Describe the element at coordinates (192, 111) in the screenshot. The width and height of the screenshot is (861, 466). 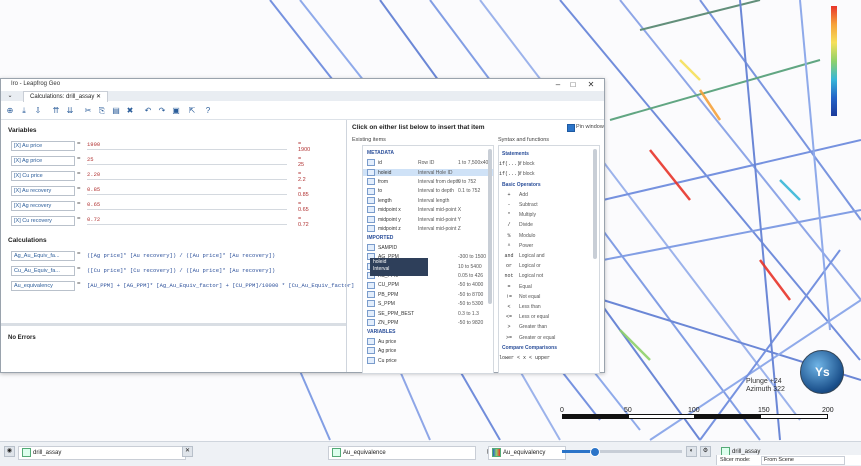
I see `export-icon: ⇱` at that location.